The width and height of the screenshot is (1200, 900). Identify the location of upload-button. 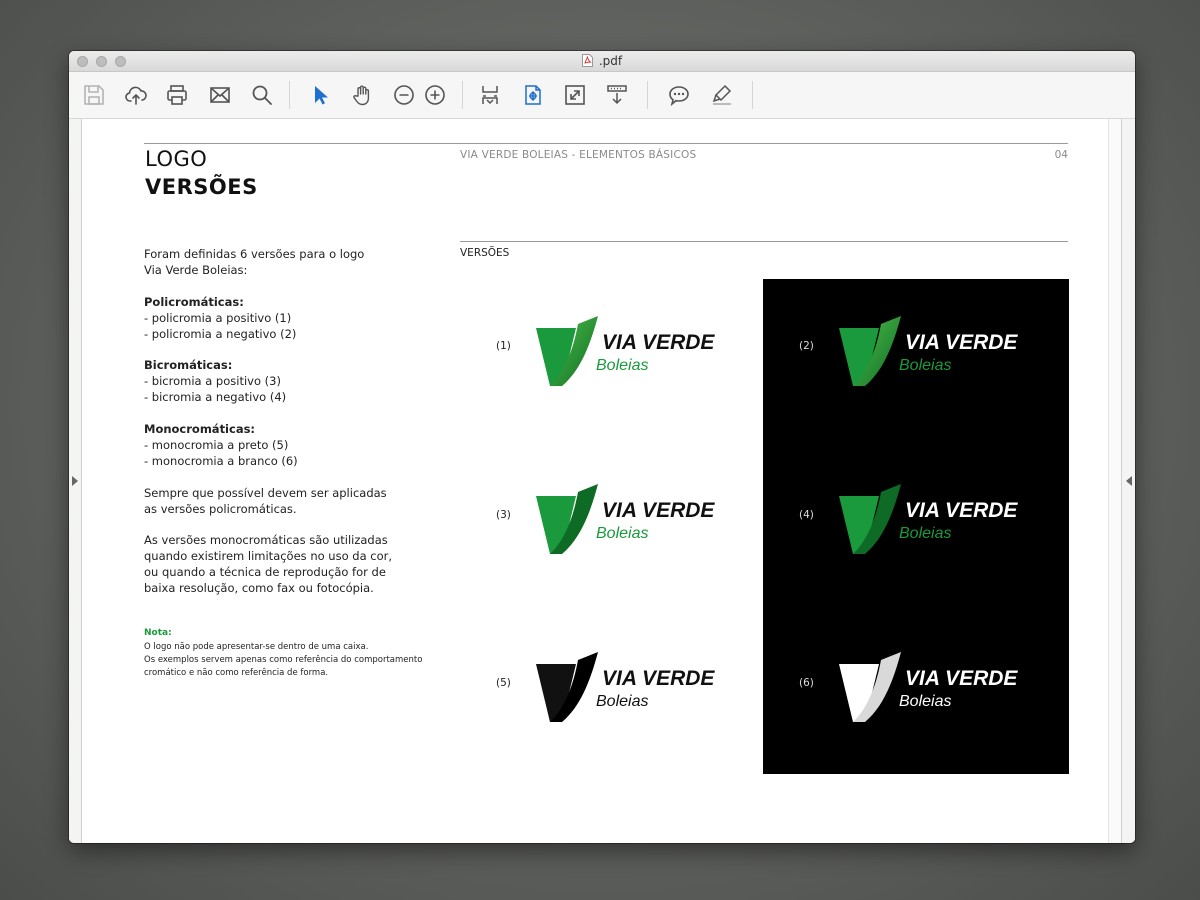
(136, 95).